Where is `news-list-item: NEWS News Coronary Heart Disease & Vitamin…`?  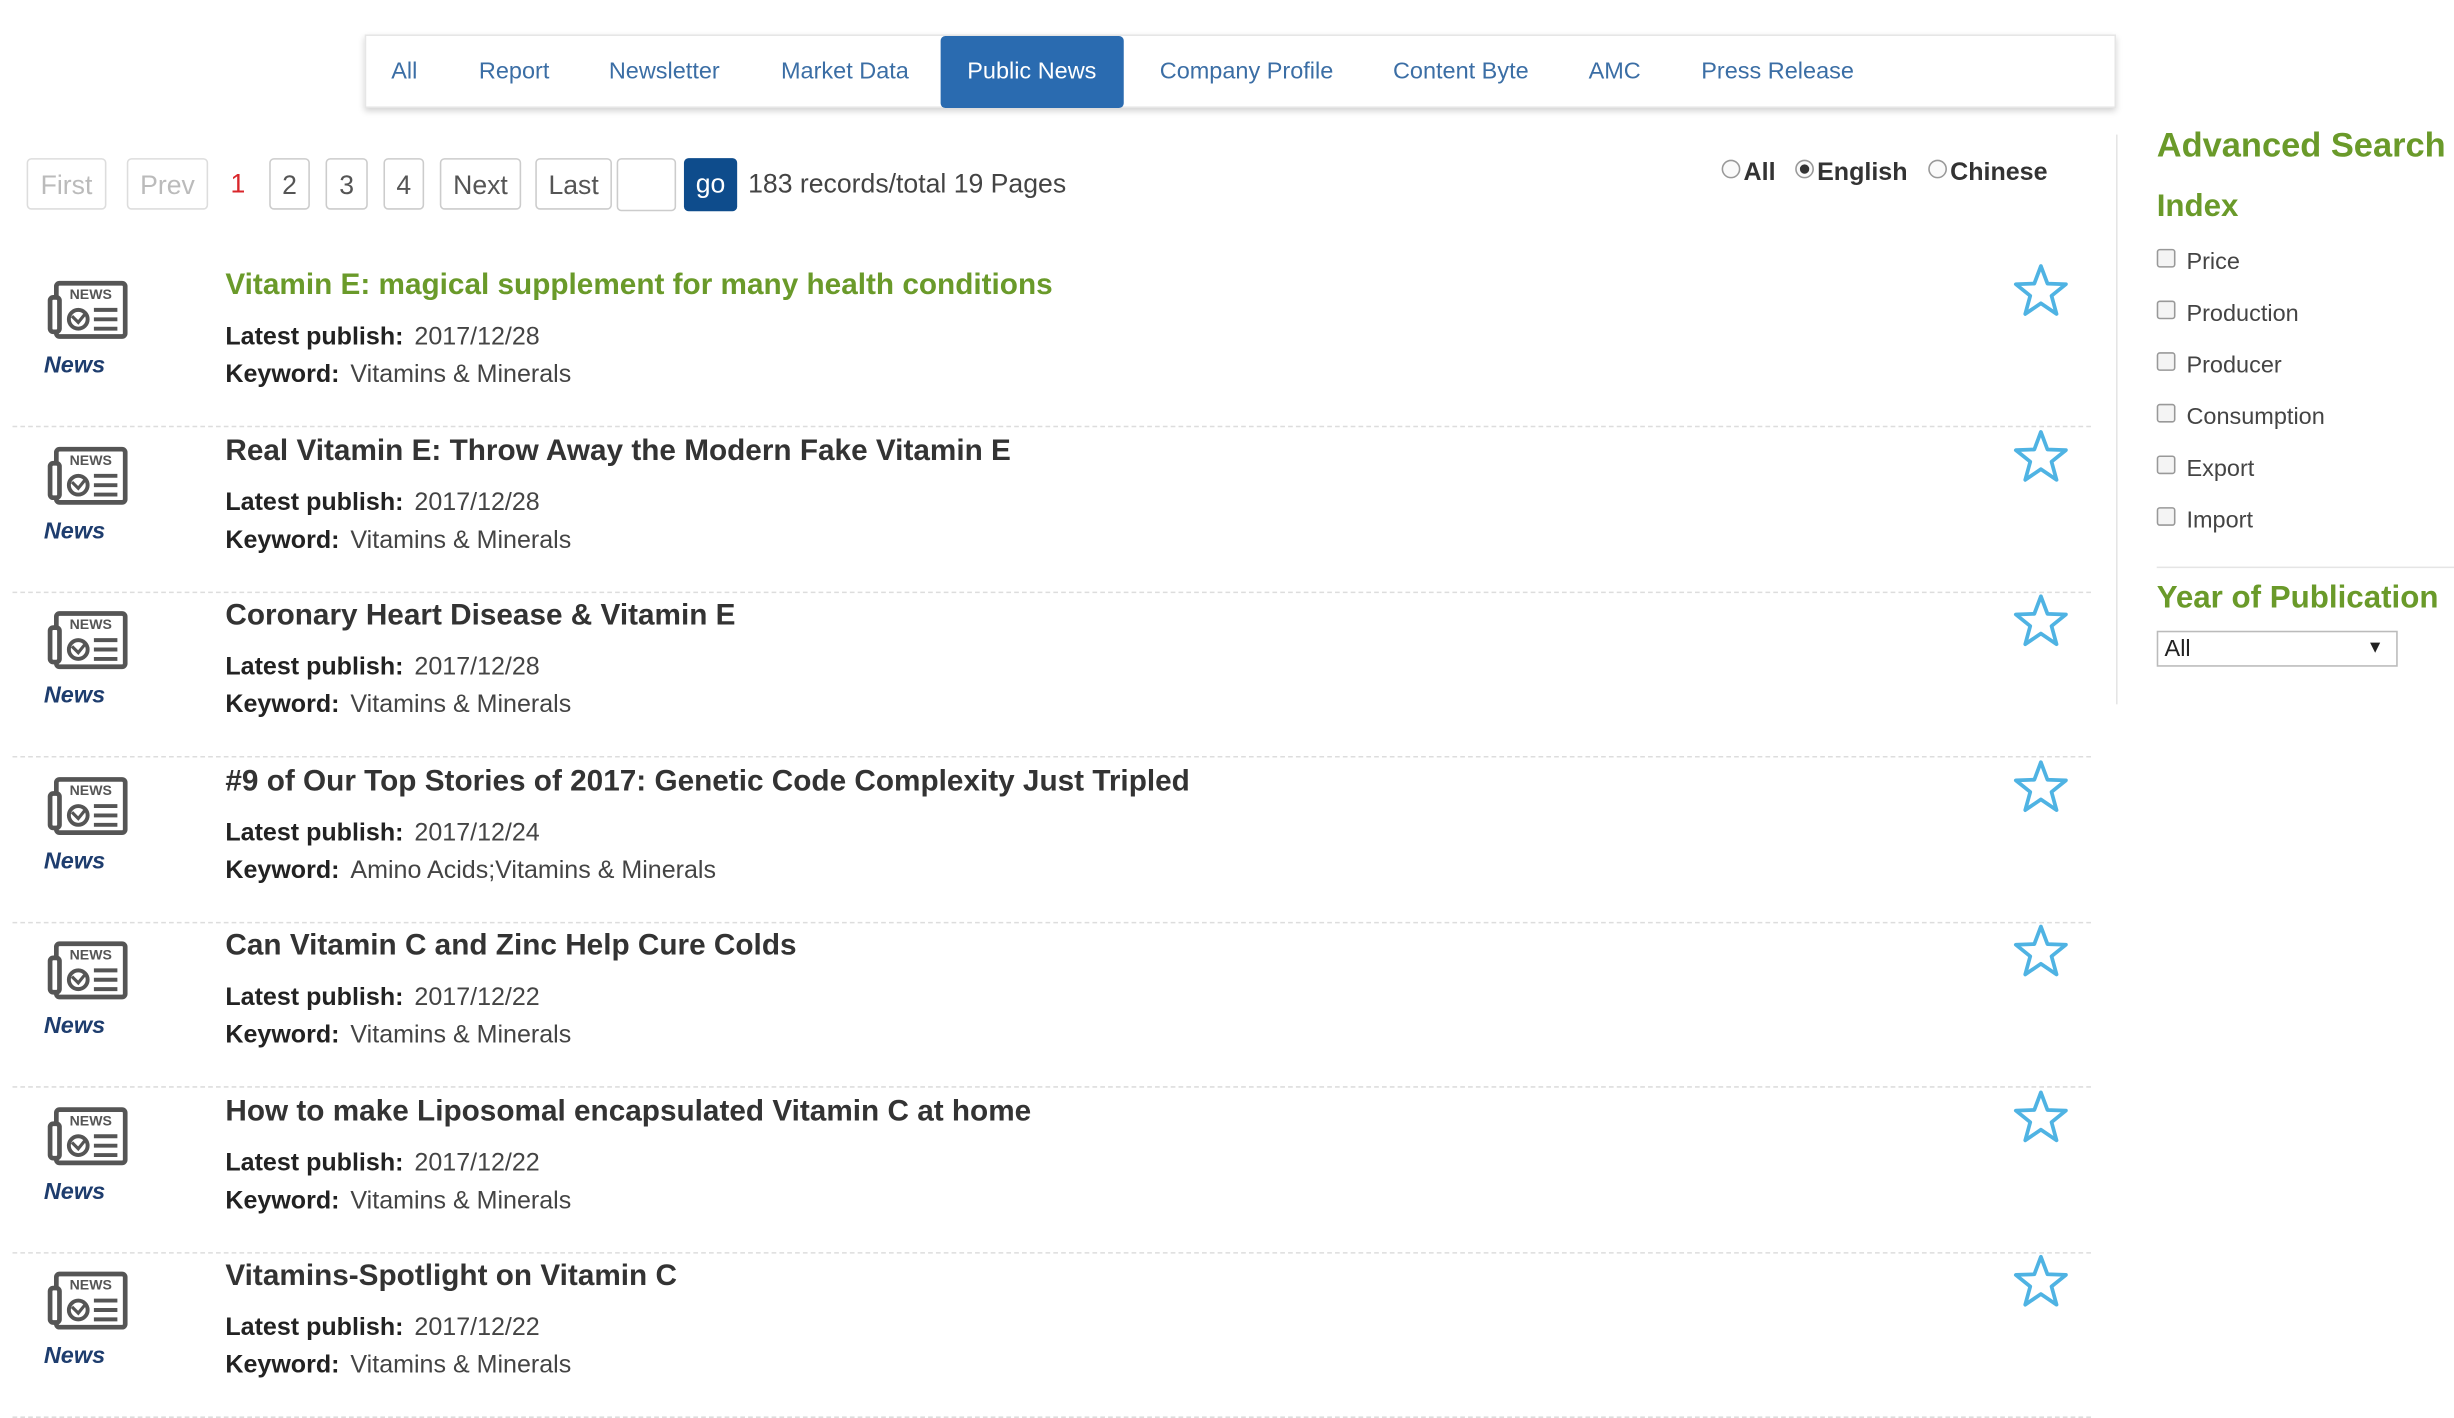 news-list-item: NEWS News Coronary Heart Disease & Vitamin… is located at coordinates (1051, 675).